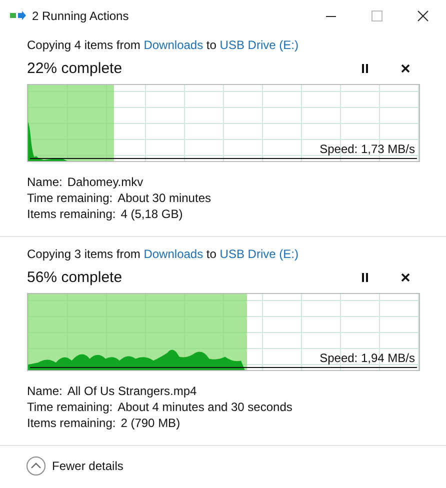 Image resolution: width=446 pixels, height=488 pixels. I want to click on copy-description: Copying 3 items from Downloads to USB Drive (E:), so click(163, 255).